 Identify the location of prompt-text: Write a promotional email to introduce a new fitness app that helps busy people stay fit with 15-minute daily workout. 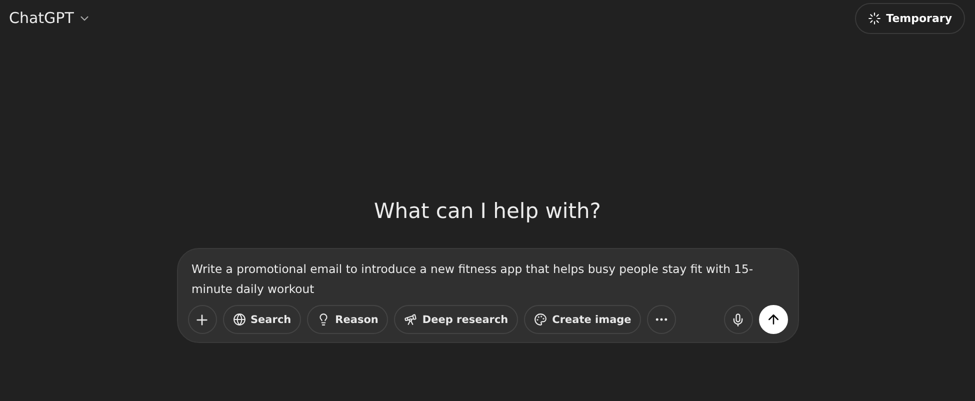
(488, 279).